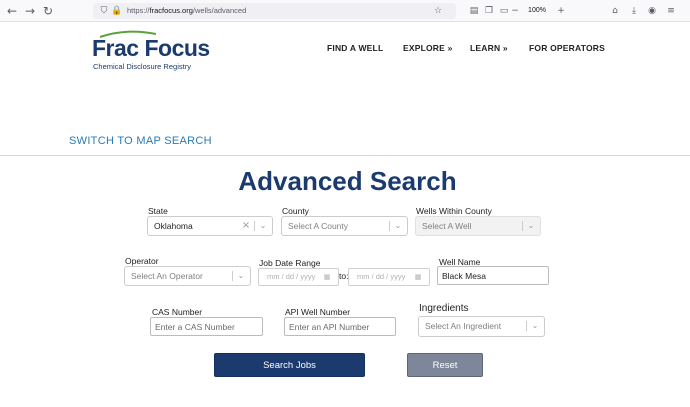 This screenshot has width=690, height=407. Describe the element at coordinates (634, 11) in the screenshot. I see `download-icon: ⤓` at that location.